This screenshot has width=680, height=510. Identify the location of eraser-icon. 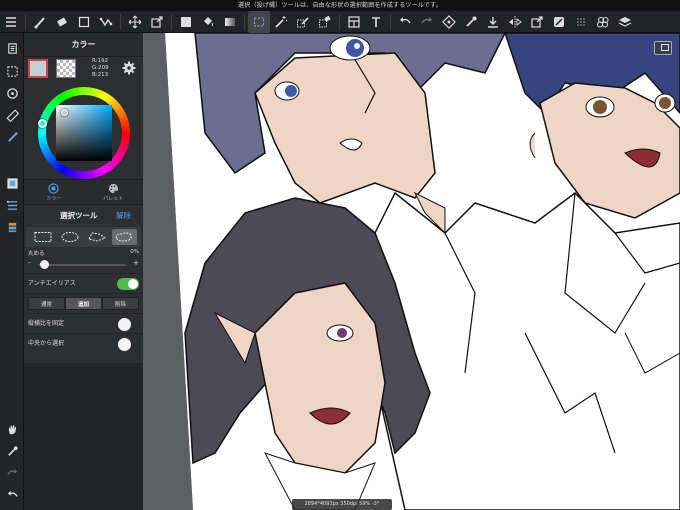
(62, 22).